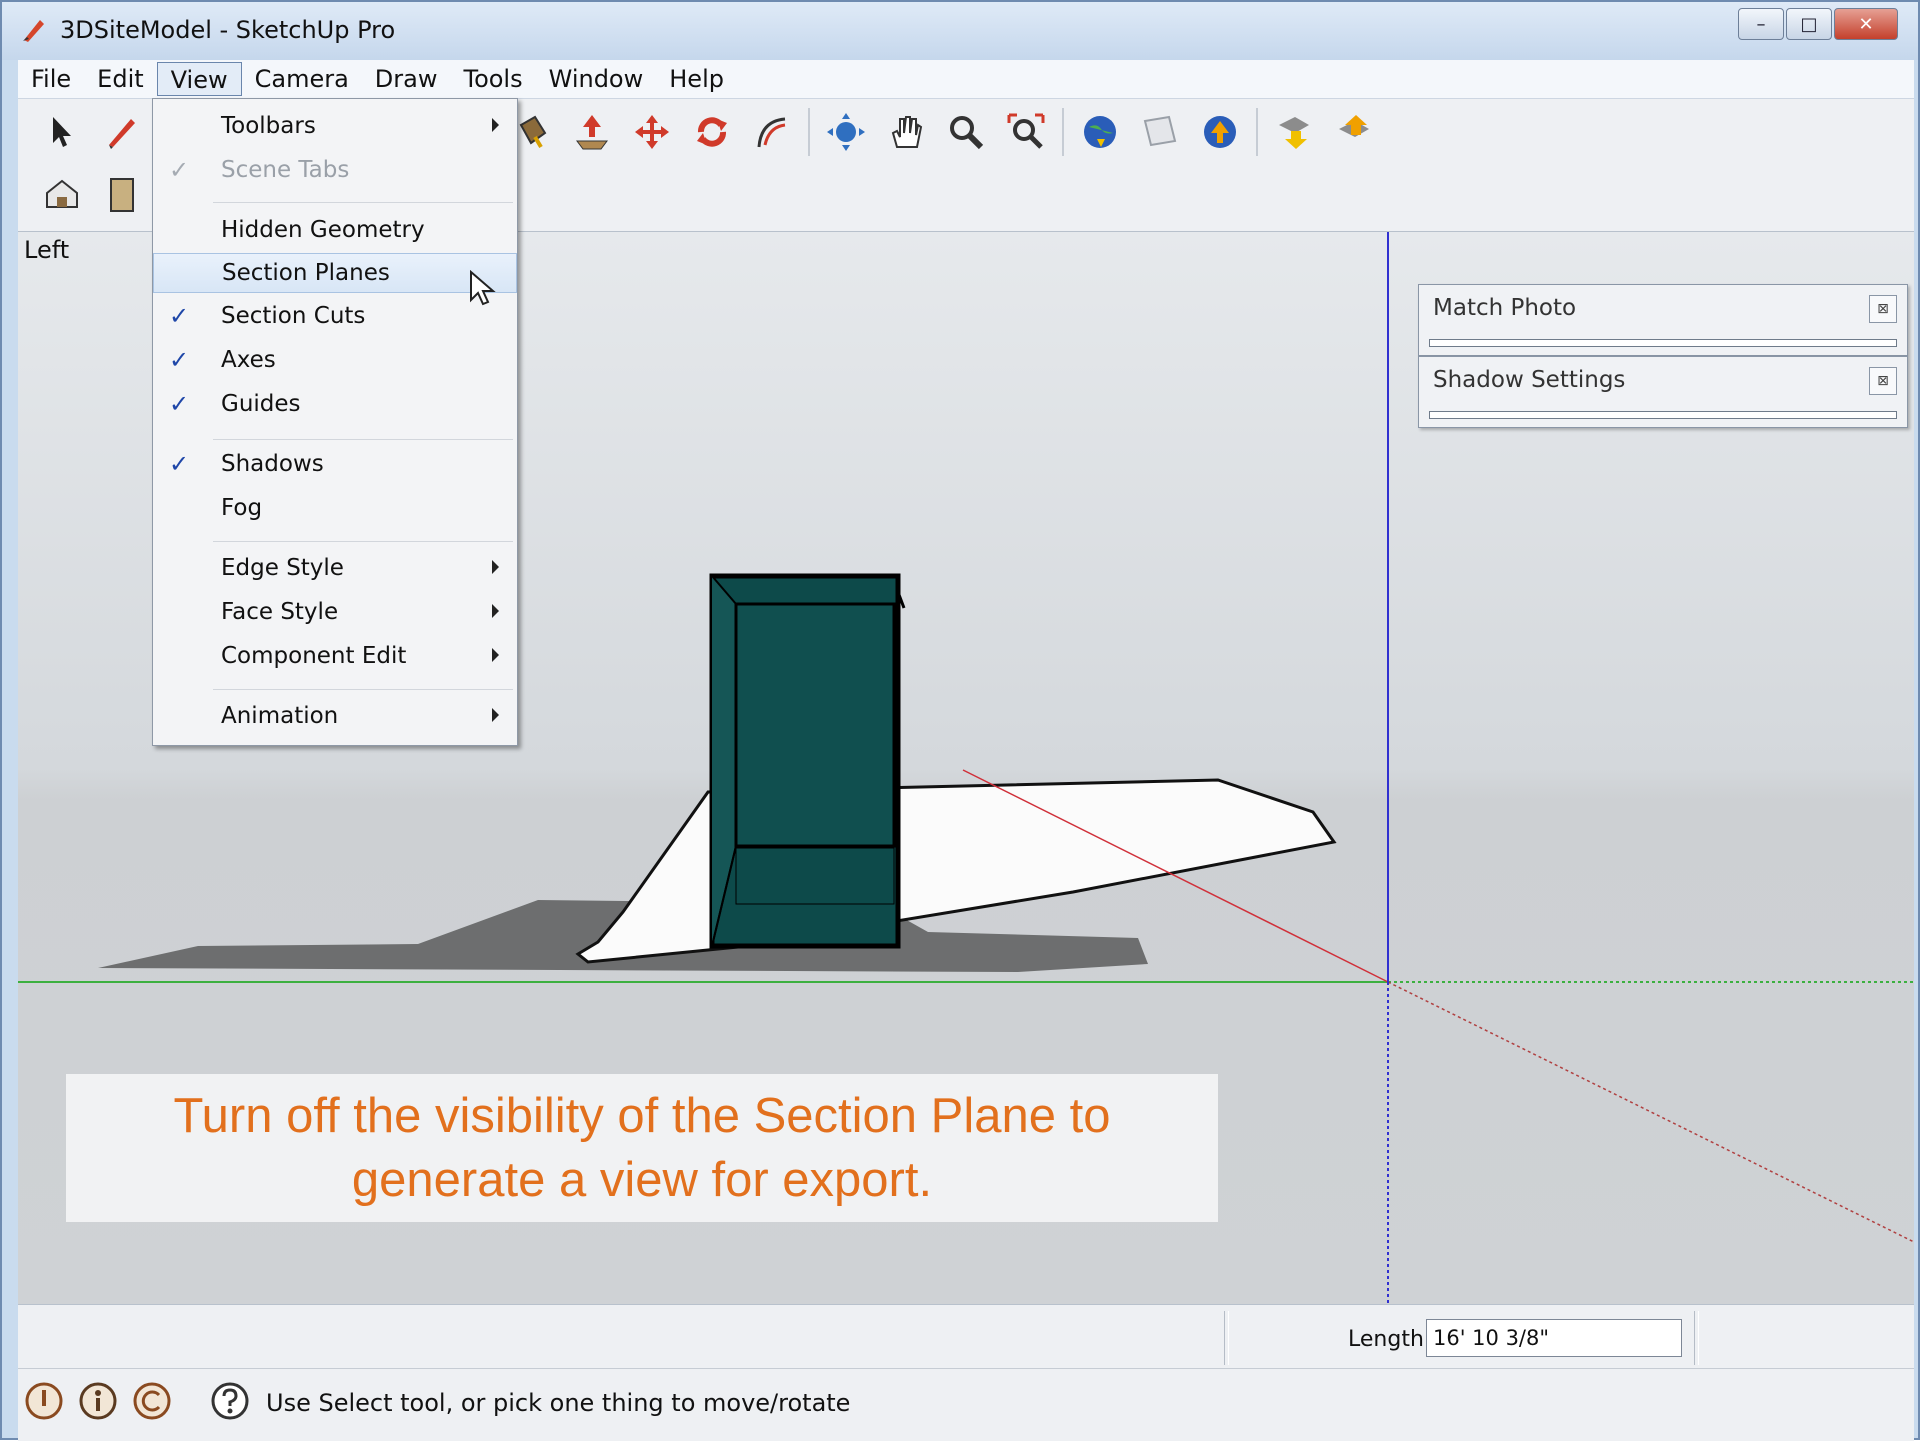  Describe the element at coordinates (228, 30) in the screenshot. I see `window-title: 3DSiteModel - SketchUp Pro` at that location.